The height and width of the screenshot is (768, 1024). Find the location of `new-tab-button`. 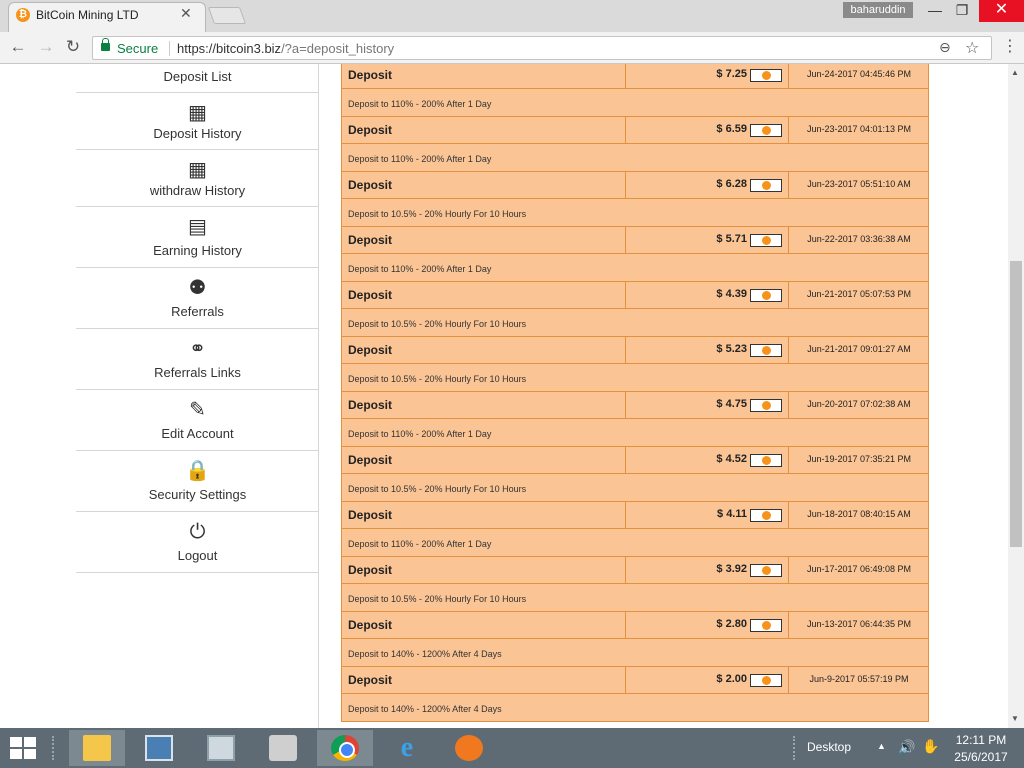

new-tab-button is located at coordinates (227, 15).